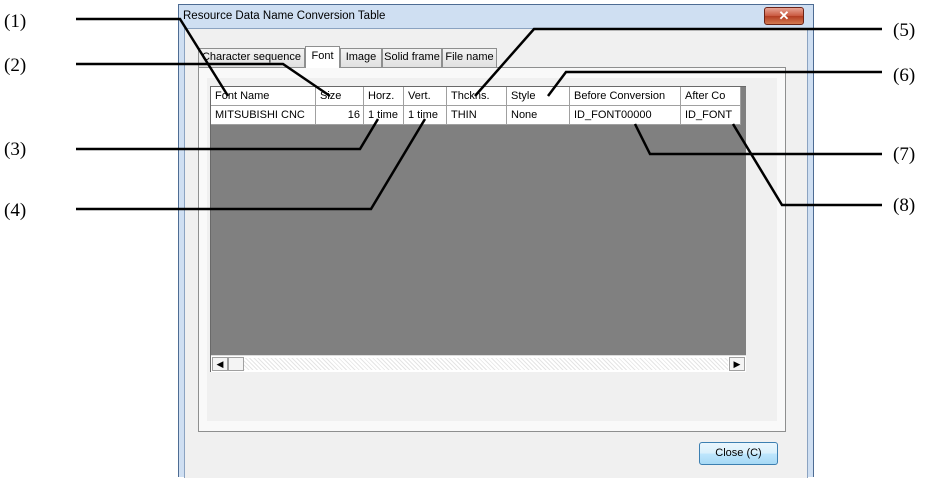 Image resolution: width=936 pixels, height=478 pixels. What do you see at coordinates (425, 115) in the screenshot?
I see `cell-vert: 1 time` at bounding box center [425, 115].